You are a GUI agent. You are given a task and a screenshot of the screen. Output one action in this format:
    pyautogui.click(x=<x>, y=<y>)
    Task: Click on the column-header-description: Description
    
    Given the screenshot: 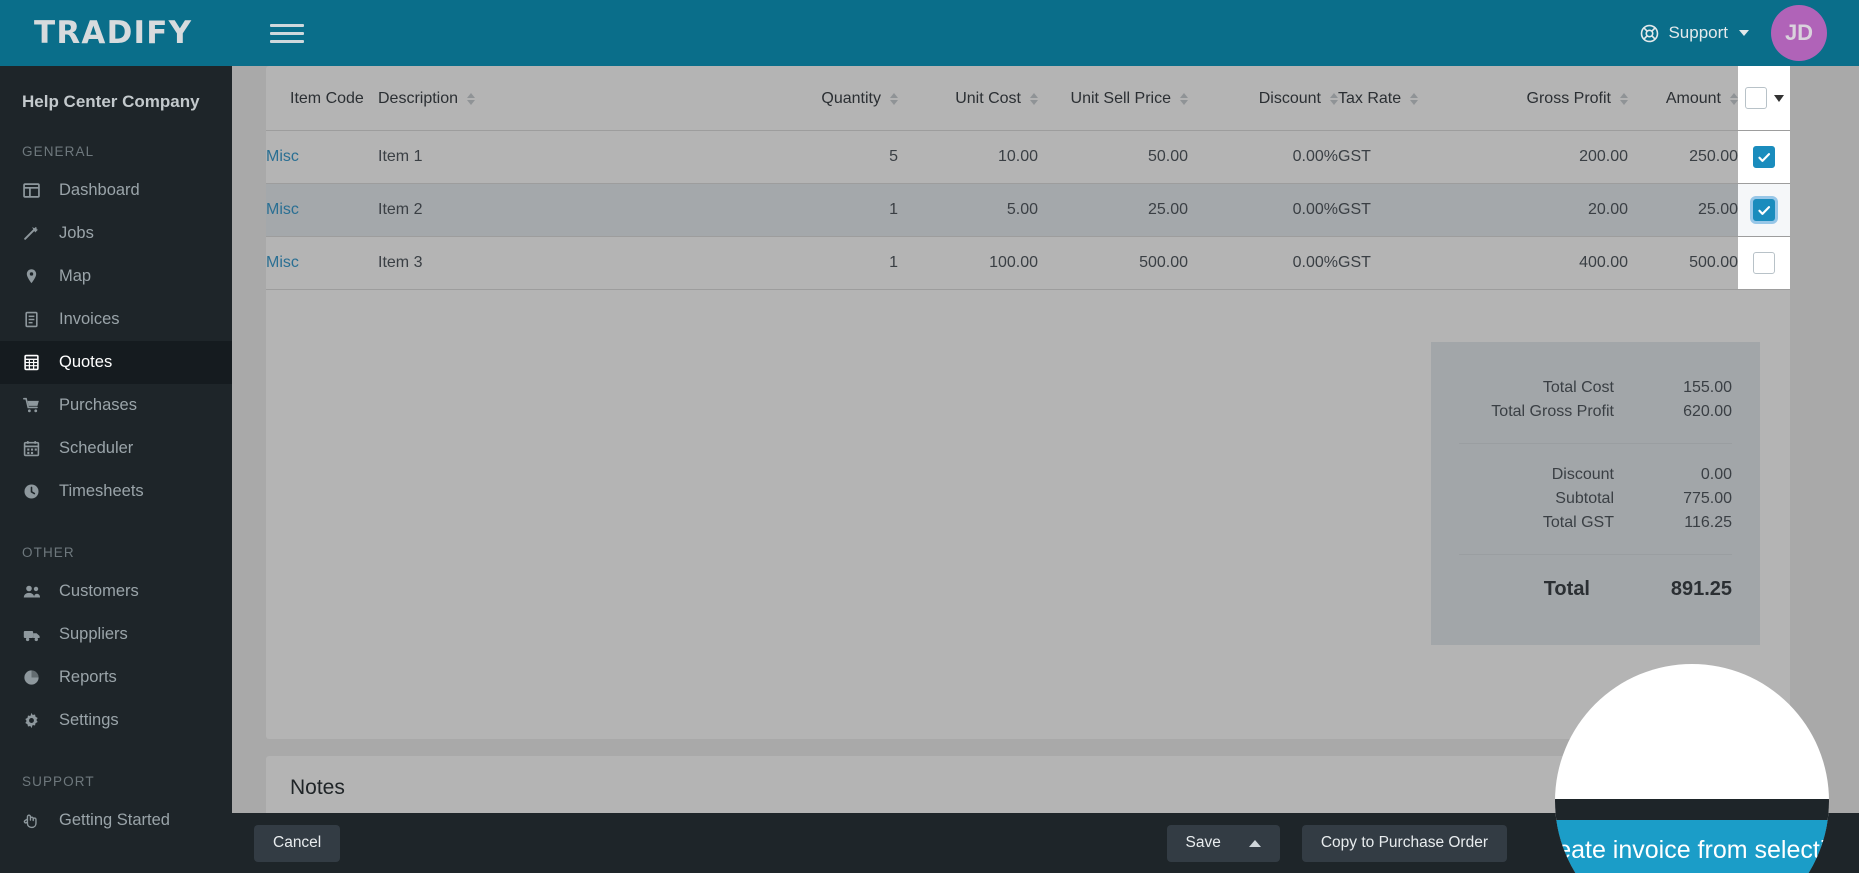 What is the action you would take?
    pyautogui.click(x=543, y=98)
    